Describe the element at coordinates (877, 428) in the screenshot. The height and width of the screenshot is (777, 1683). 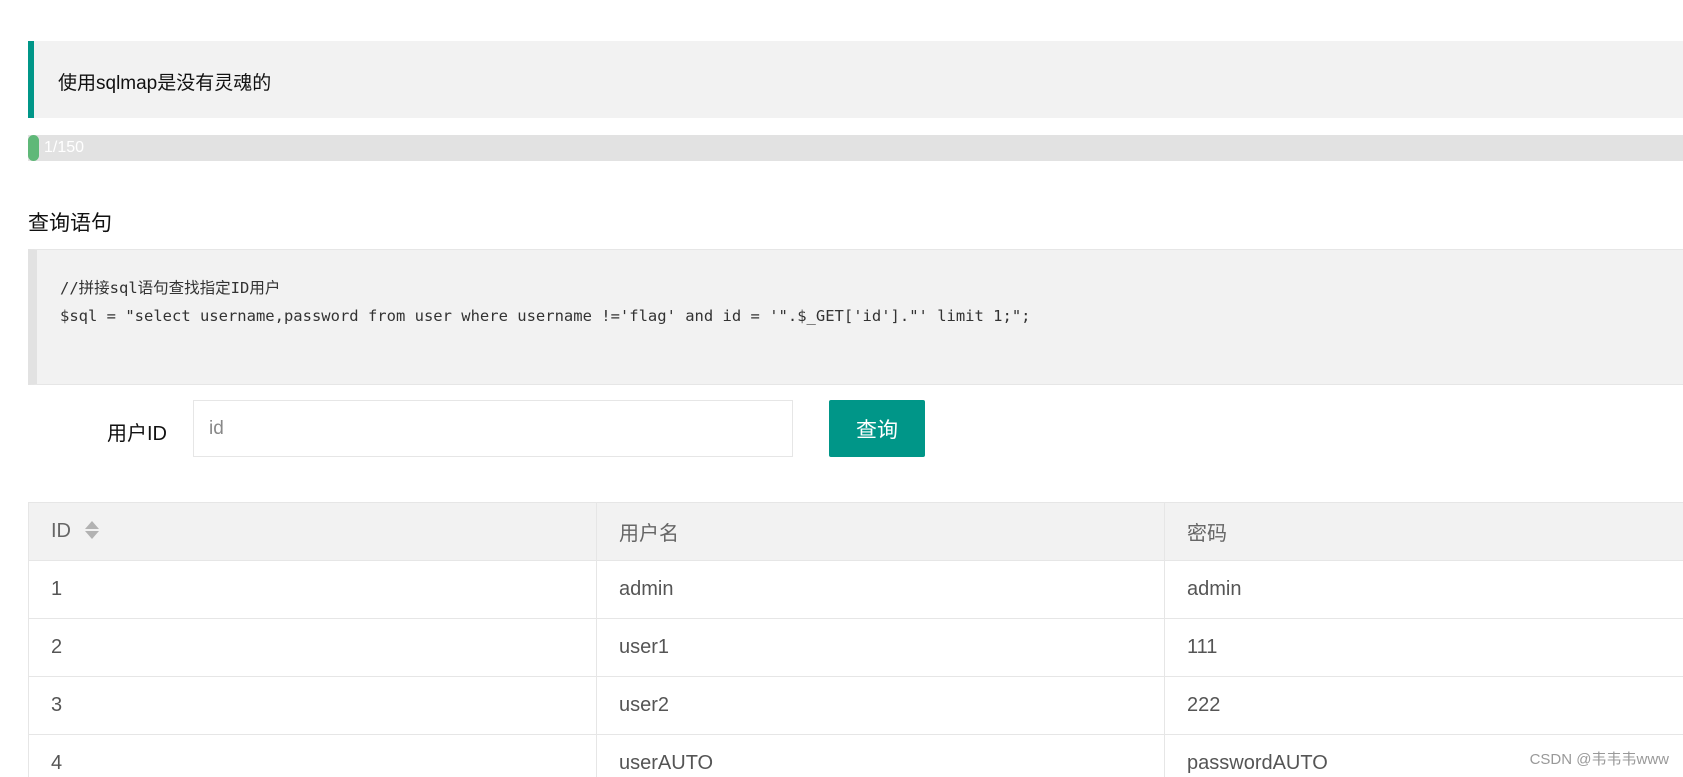
I see `query-button: 查询` at that location.